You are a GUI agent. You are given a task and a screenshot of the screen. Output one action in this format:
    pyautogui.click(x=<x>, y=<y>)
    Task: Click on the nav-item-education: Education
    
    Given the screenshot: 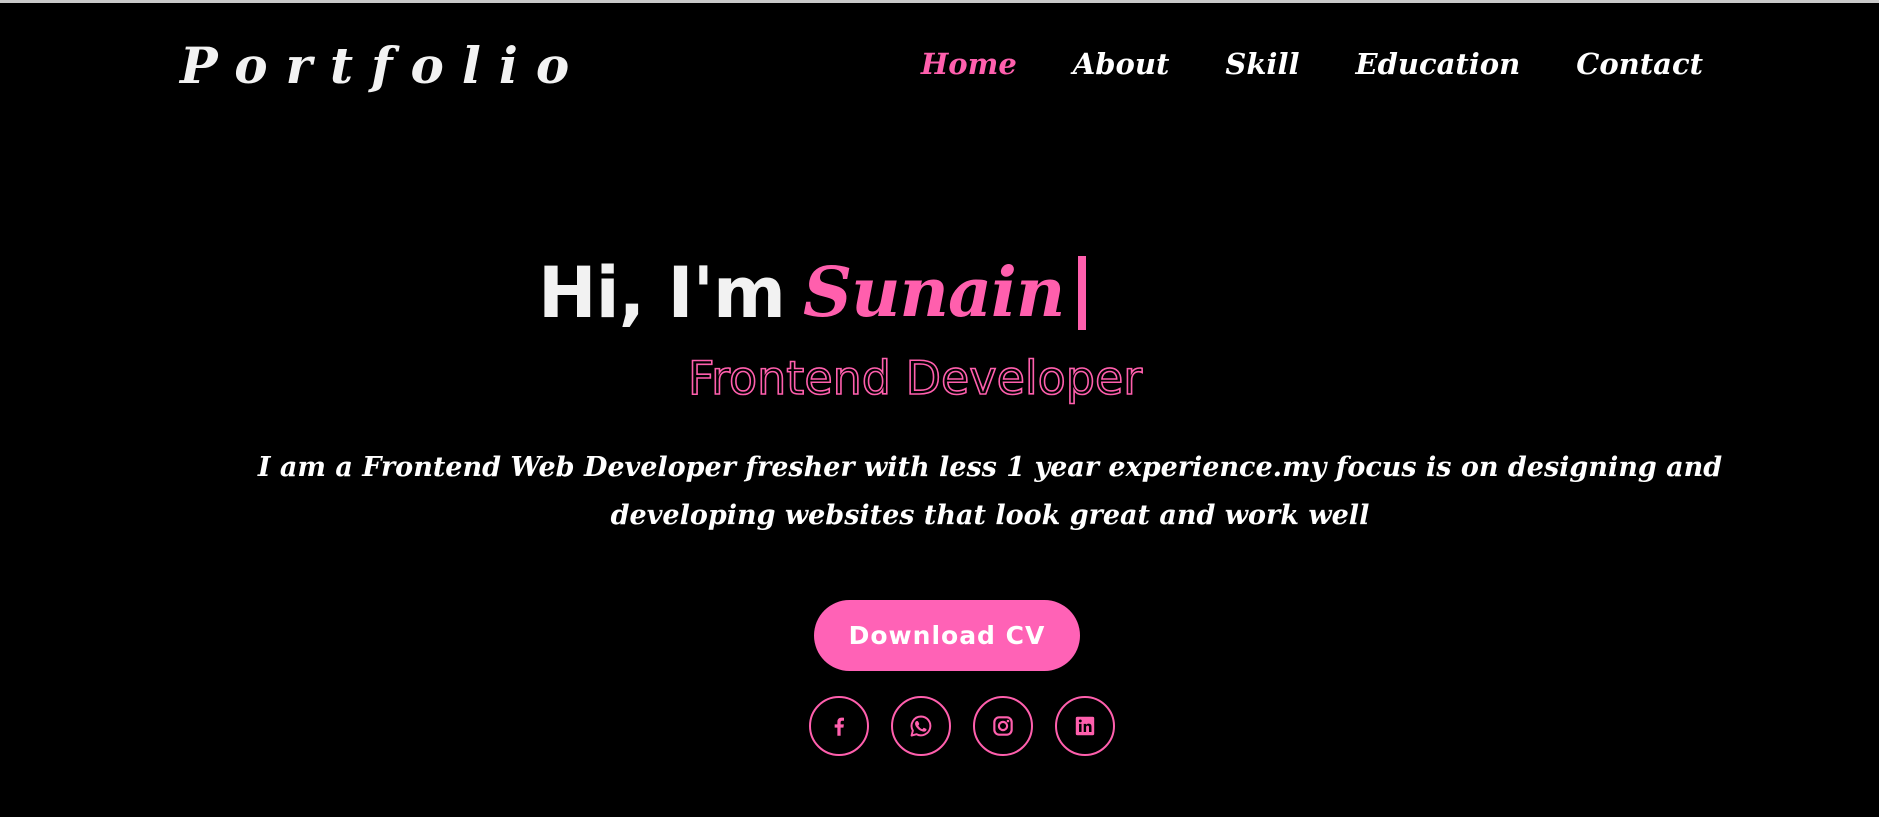 What is the action you would take?
    pyautogui.click(x=1437, y=64)
    